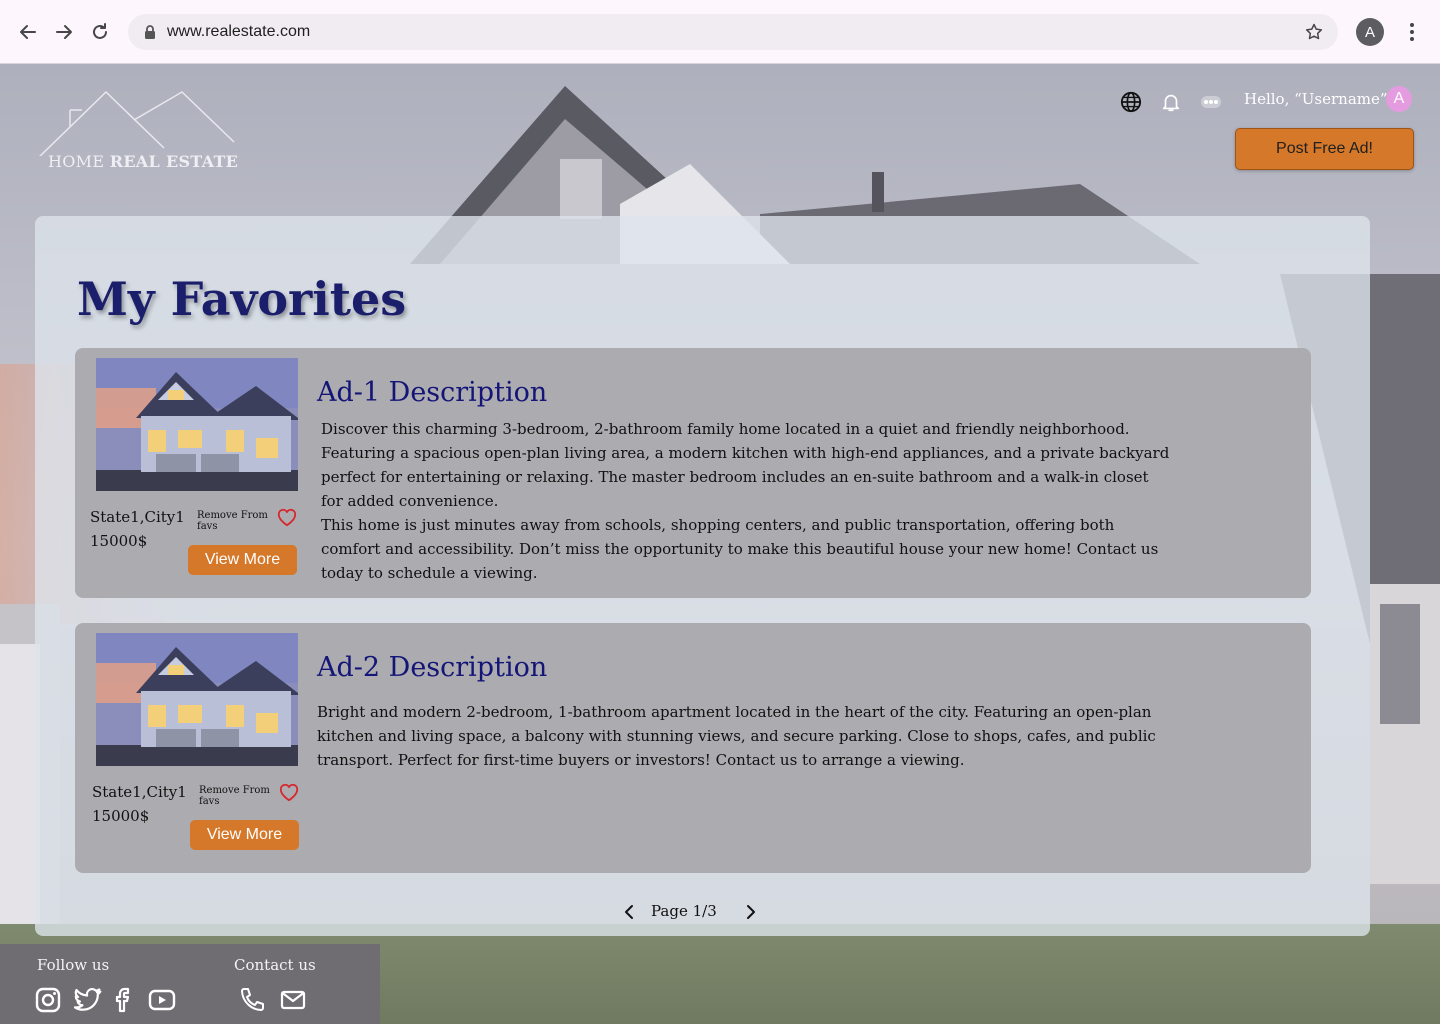 This screenshot has height=1024, width=1440. I want to click on post-free-ad-button: Post Free Ad!, so click(1324, 149).